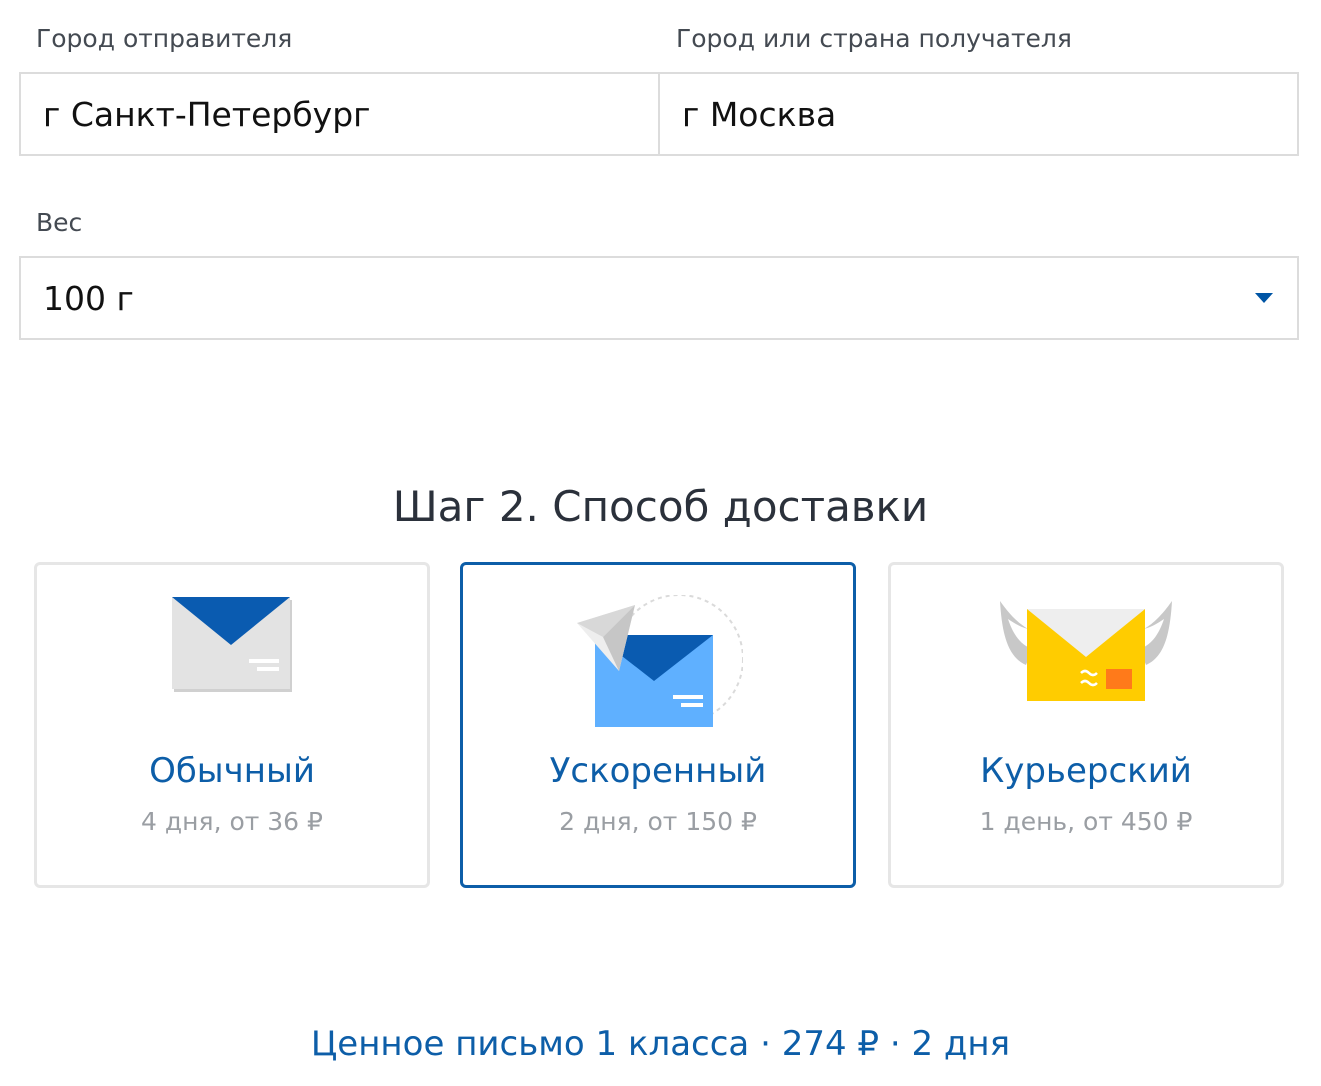 This screenshot has height=1086, width=1321. I want to click on delivery-option-title: Ускоренный, so click(658, 771).